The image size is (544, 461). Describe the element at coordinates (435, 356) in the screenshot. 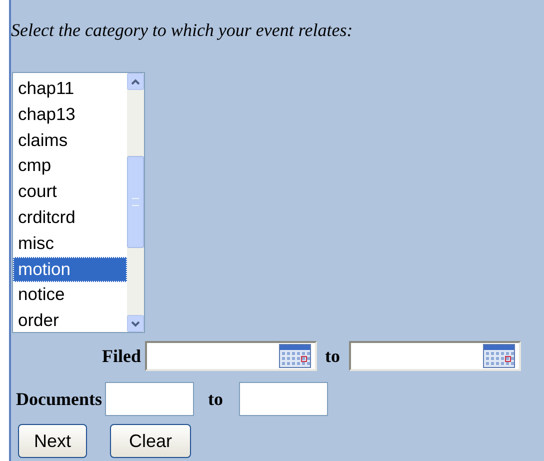

I see `filed-to-field` at that location.